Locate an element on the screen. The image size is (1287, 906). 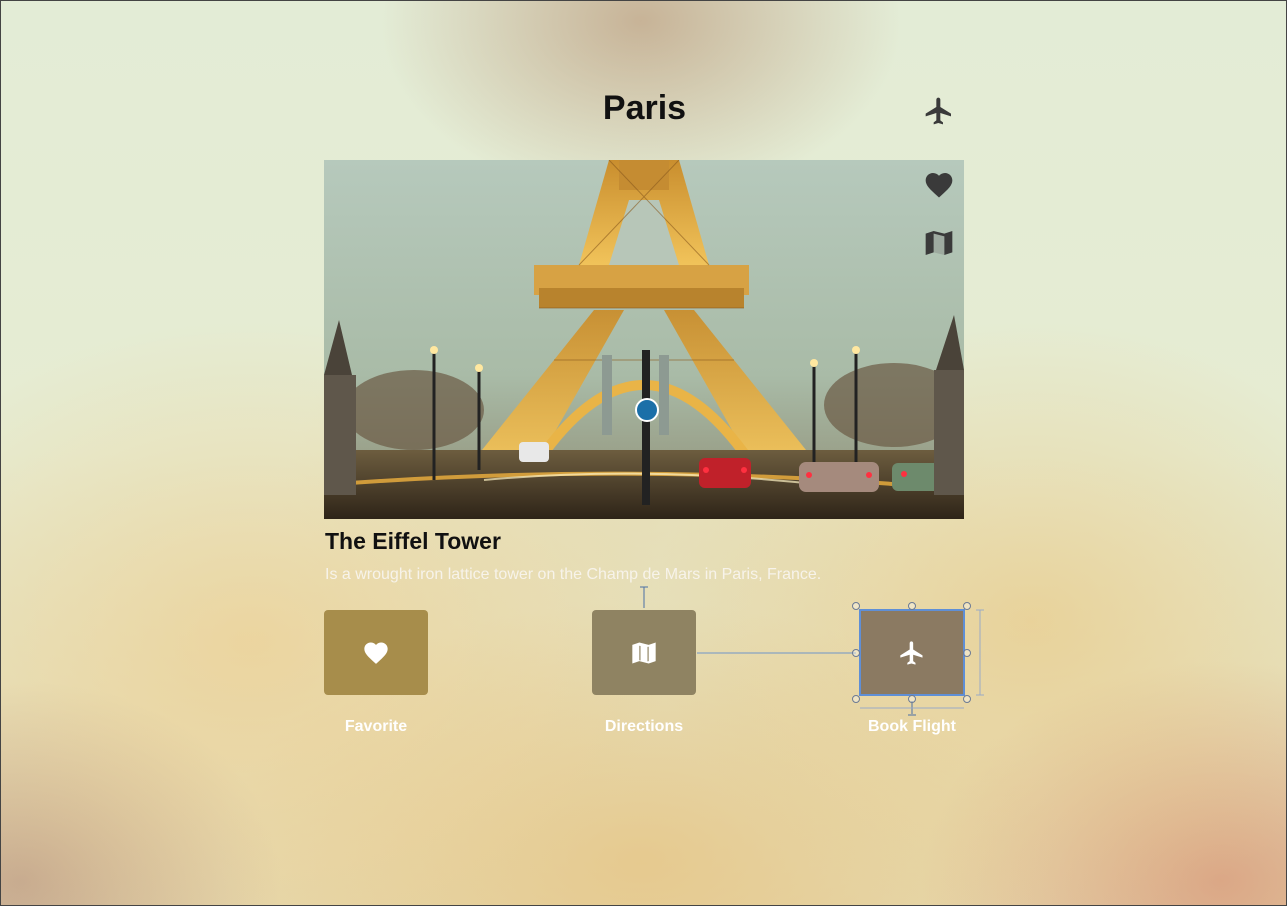
book-flight-button is located at coordinates (912, 652).